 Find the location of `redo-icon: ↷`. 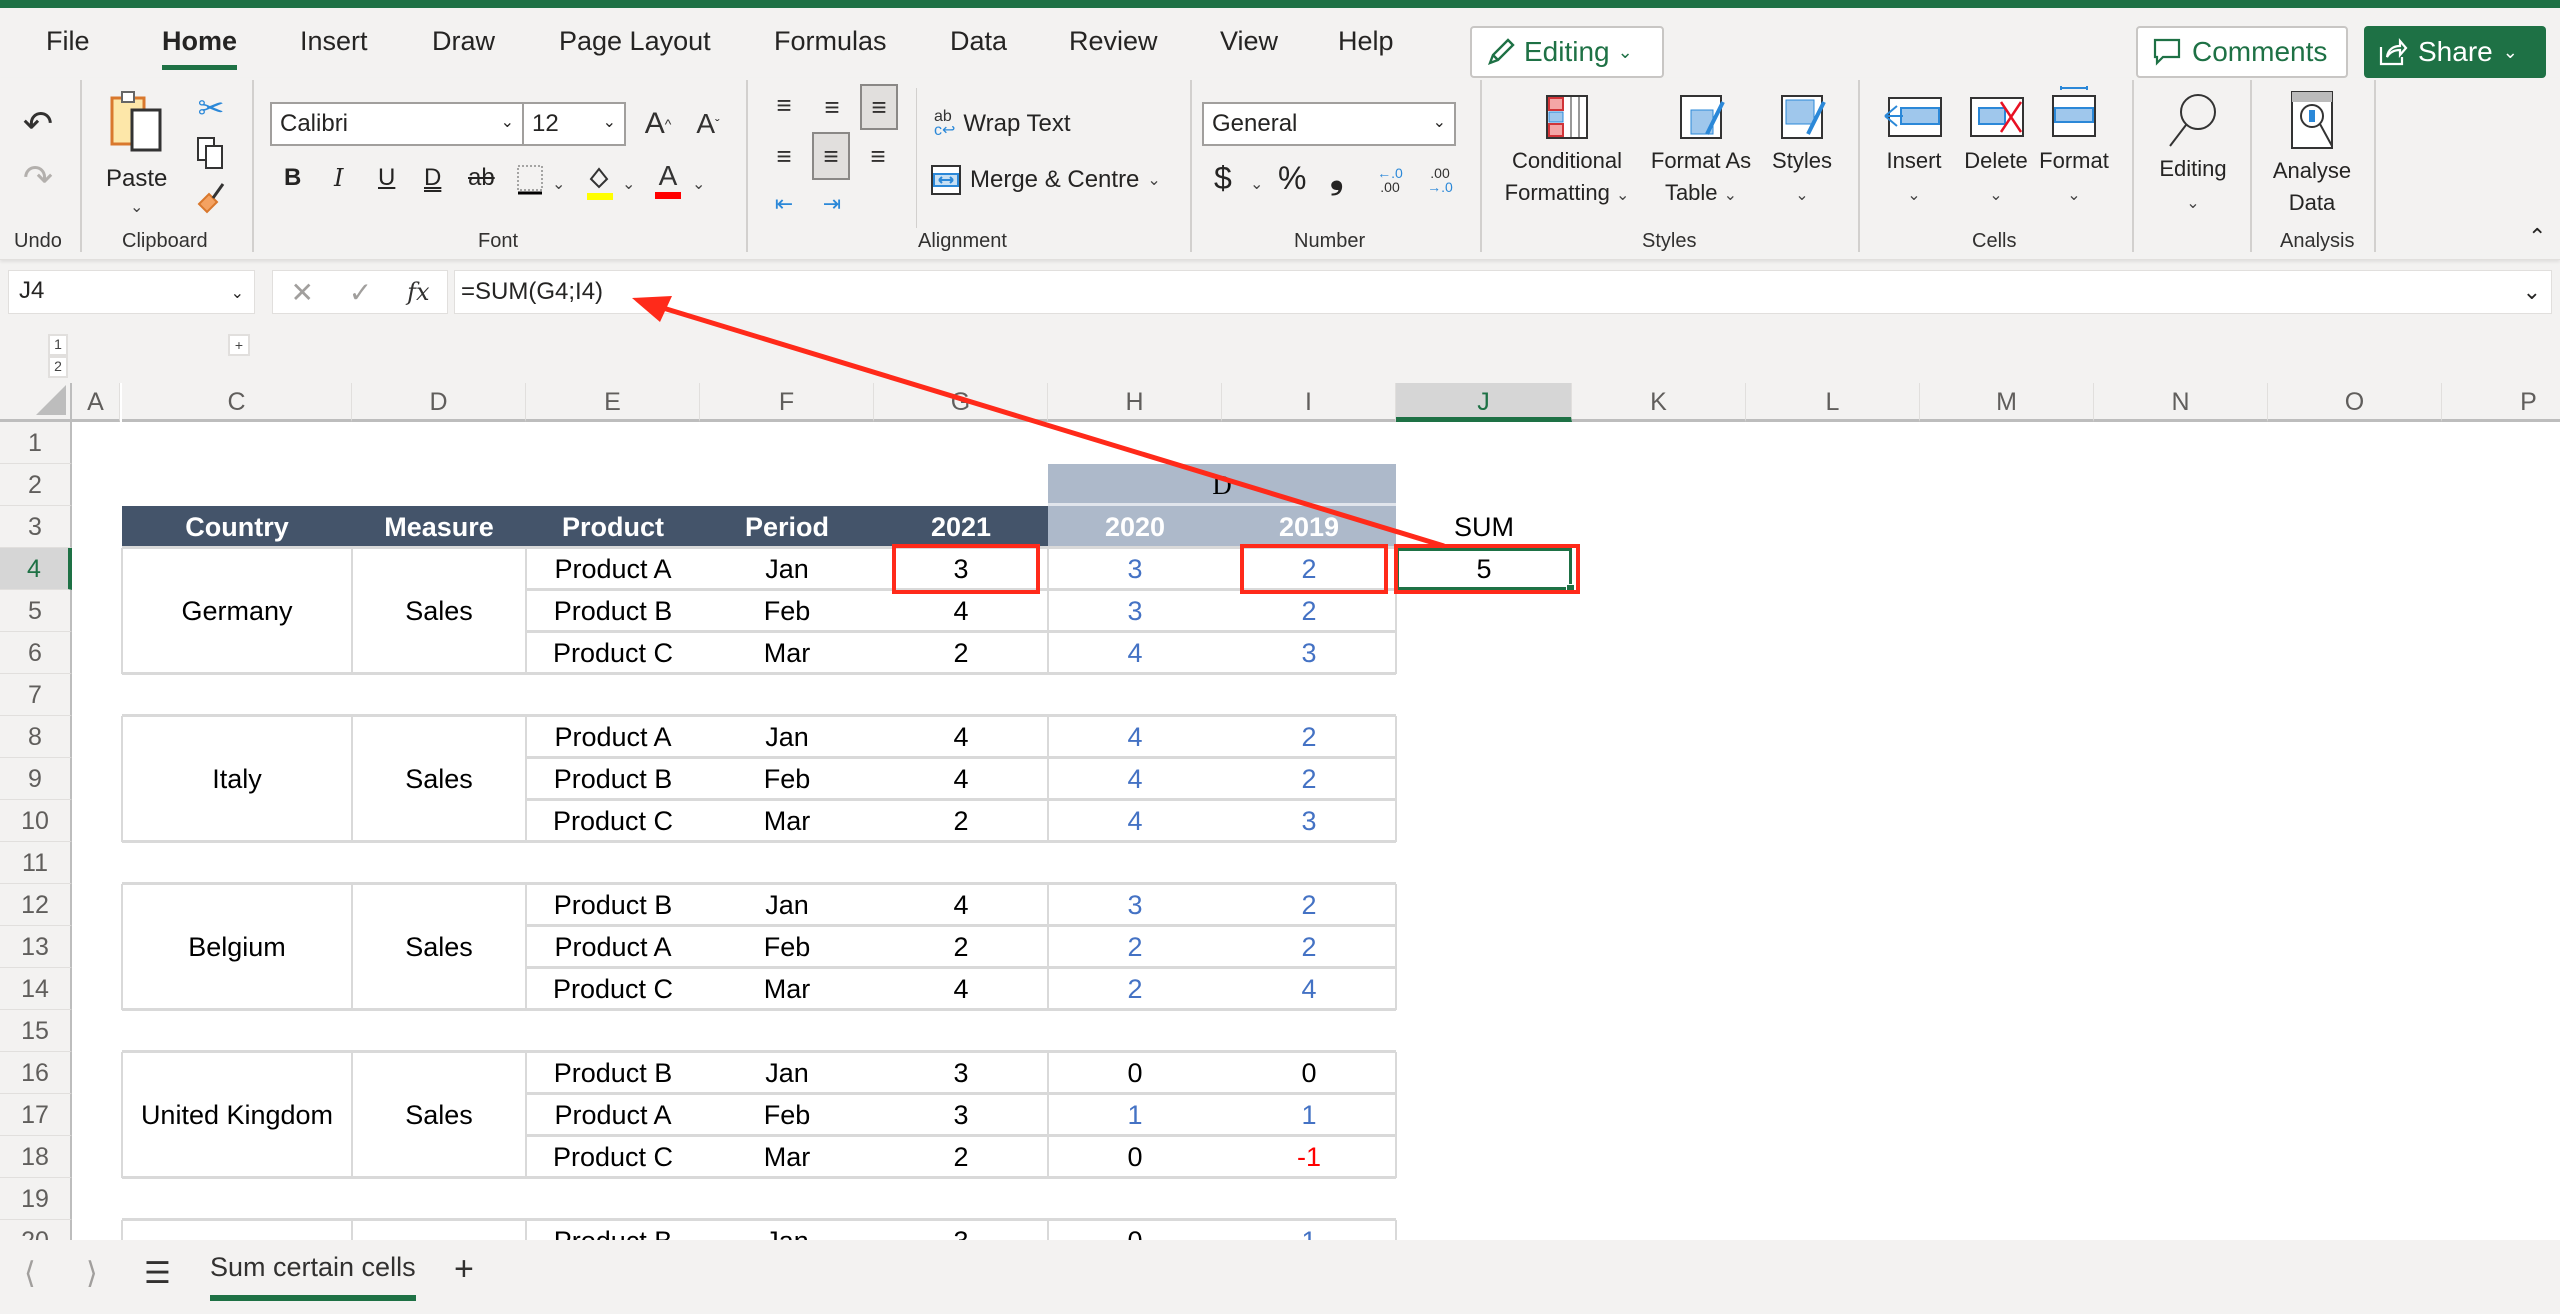

redo-icon: ↷ is located at coordinates (38, 177).